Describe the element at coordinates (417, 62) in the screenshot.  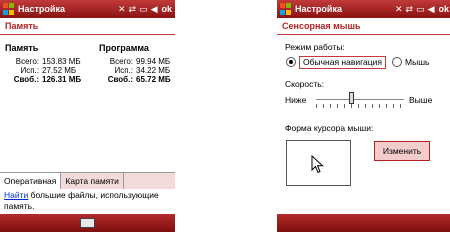
I see `mouse-option-label: Мышь` at that location.